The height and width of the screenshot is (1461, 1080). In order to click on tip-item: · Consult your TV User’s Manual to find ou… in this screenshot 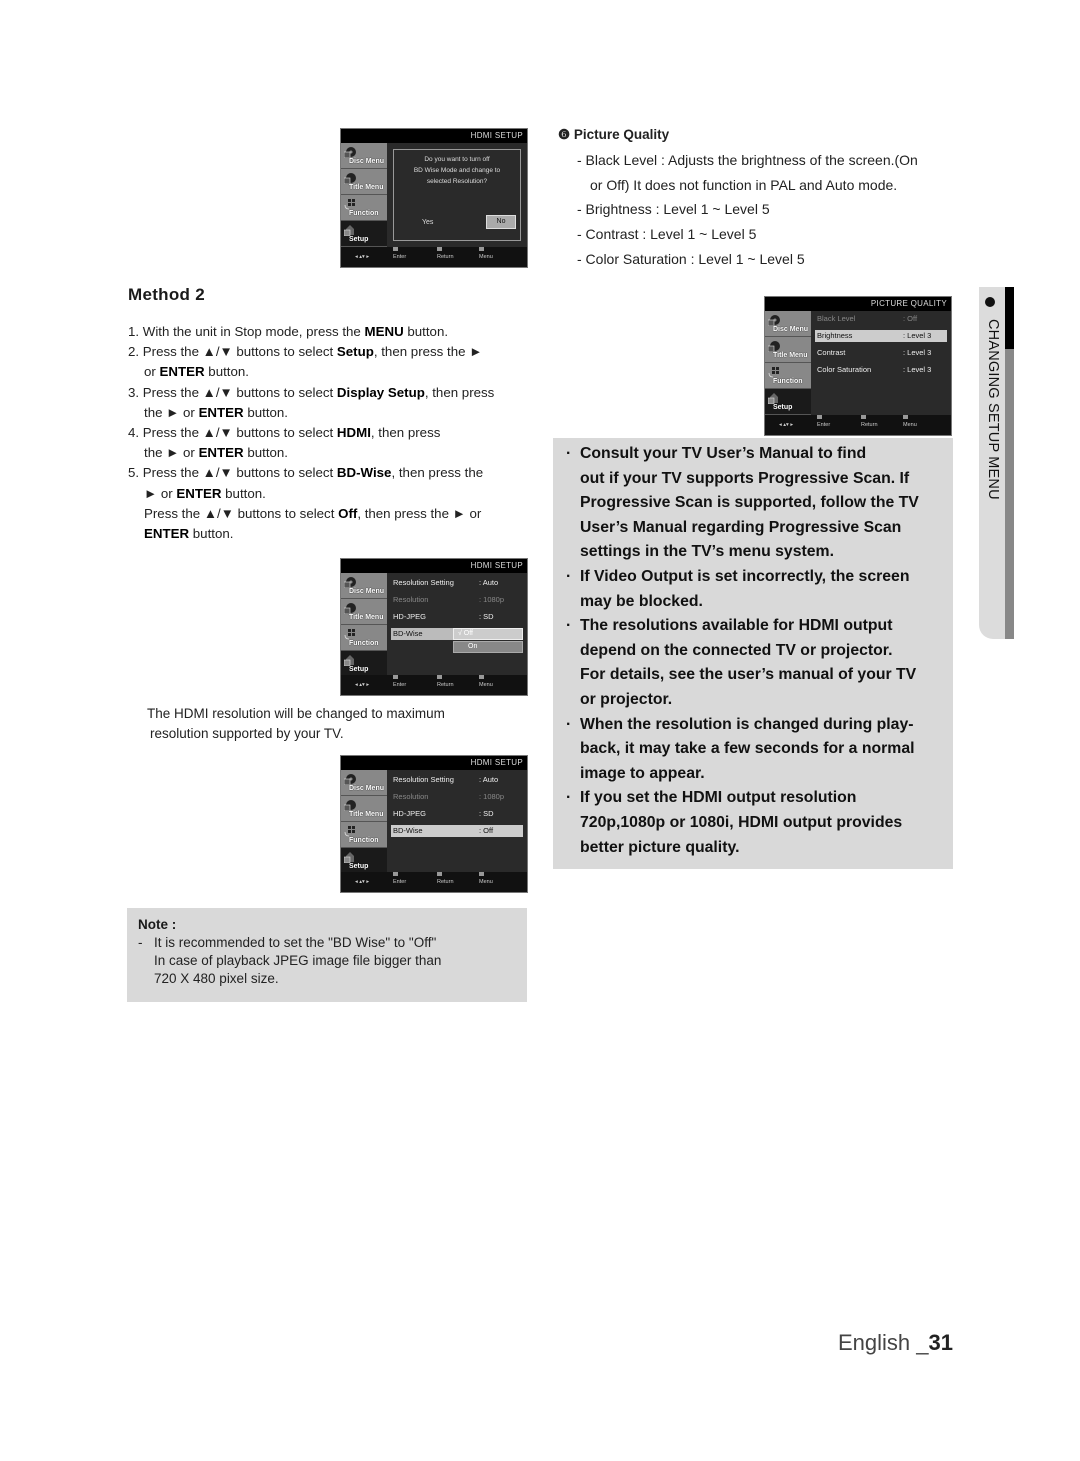, I will do `click(753, 503)`.